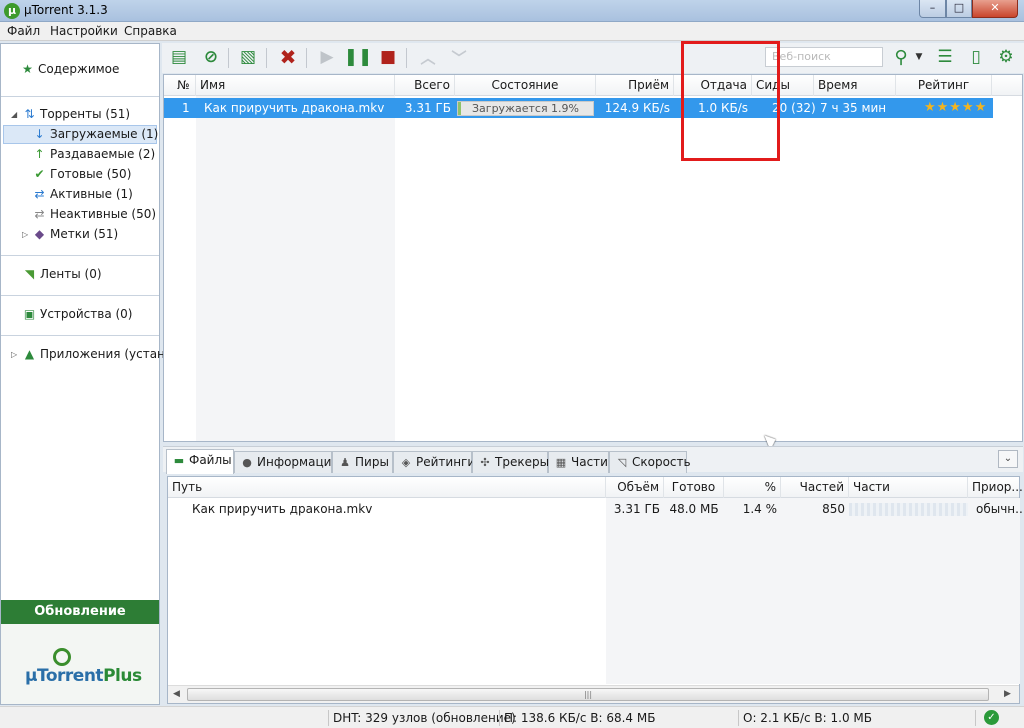  What do you see at coordinates (459, 57) in the screenshot?
I see `move-down-icon: ﹀` at bounding box center [459, 57].